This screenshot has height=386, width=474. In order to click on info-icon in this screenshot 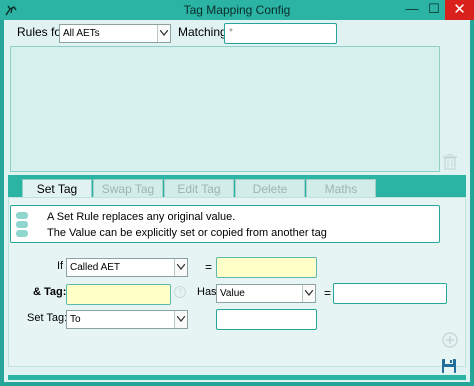, I will do `click(22, 225)`.